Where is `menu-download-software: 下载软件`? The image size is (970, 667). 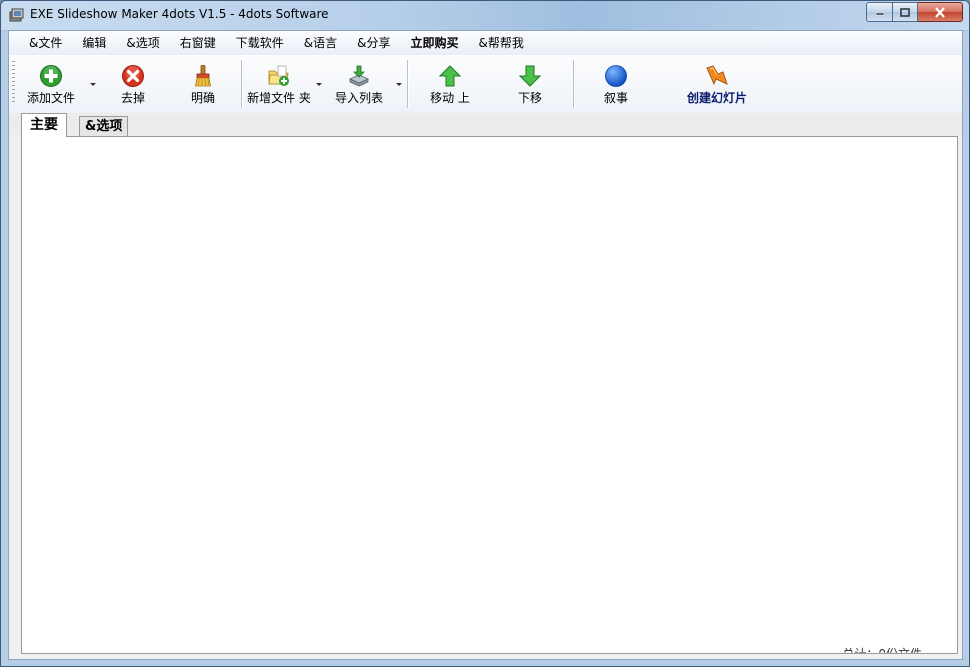 menu-download-software: 下载软件 is located at coordinates (260, 43).